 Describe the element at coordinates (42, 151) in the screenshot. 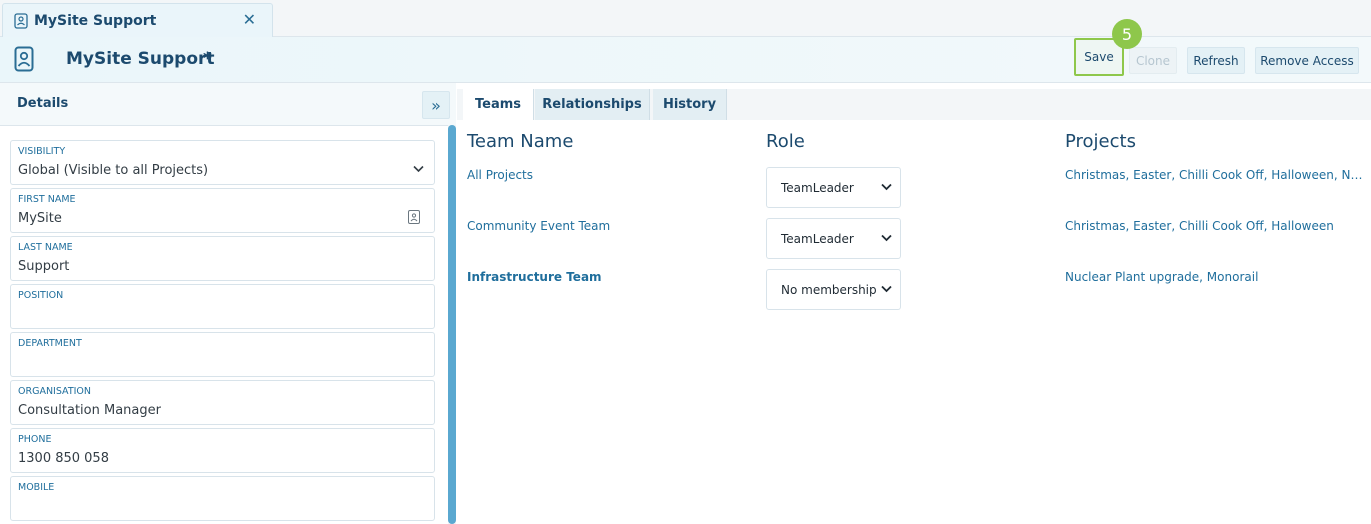

I see `field-label: VISIBILITY` at that location.